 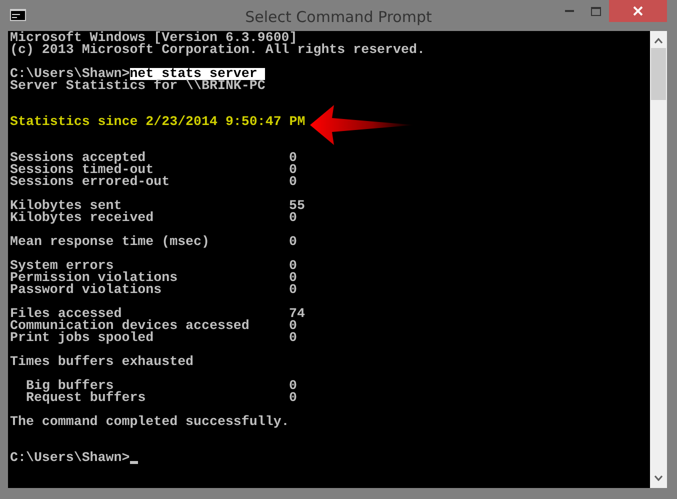 I want to click on console-text: Times buffers exhausted, so click(x=102, y=362).